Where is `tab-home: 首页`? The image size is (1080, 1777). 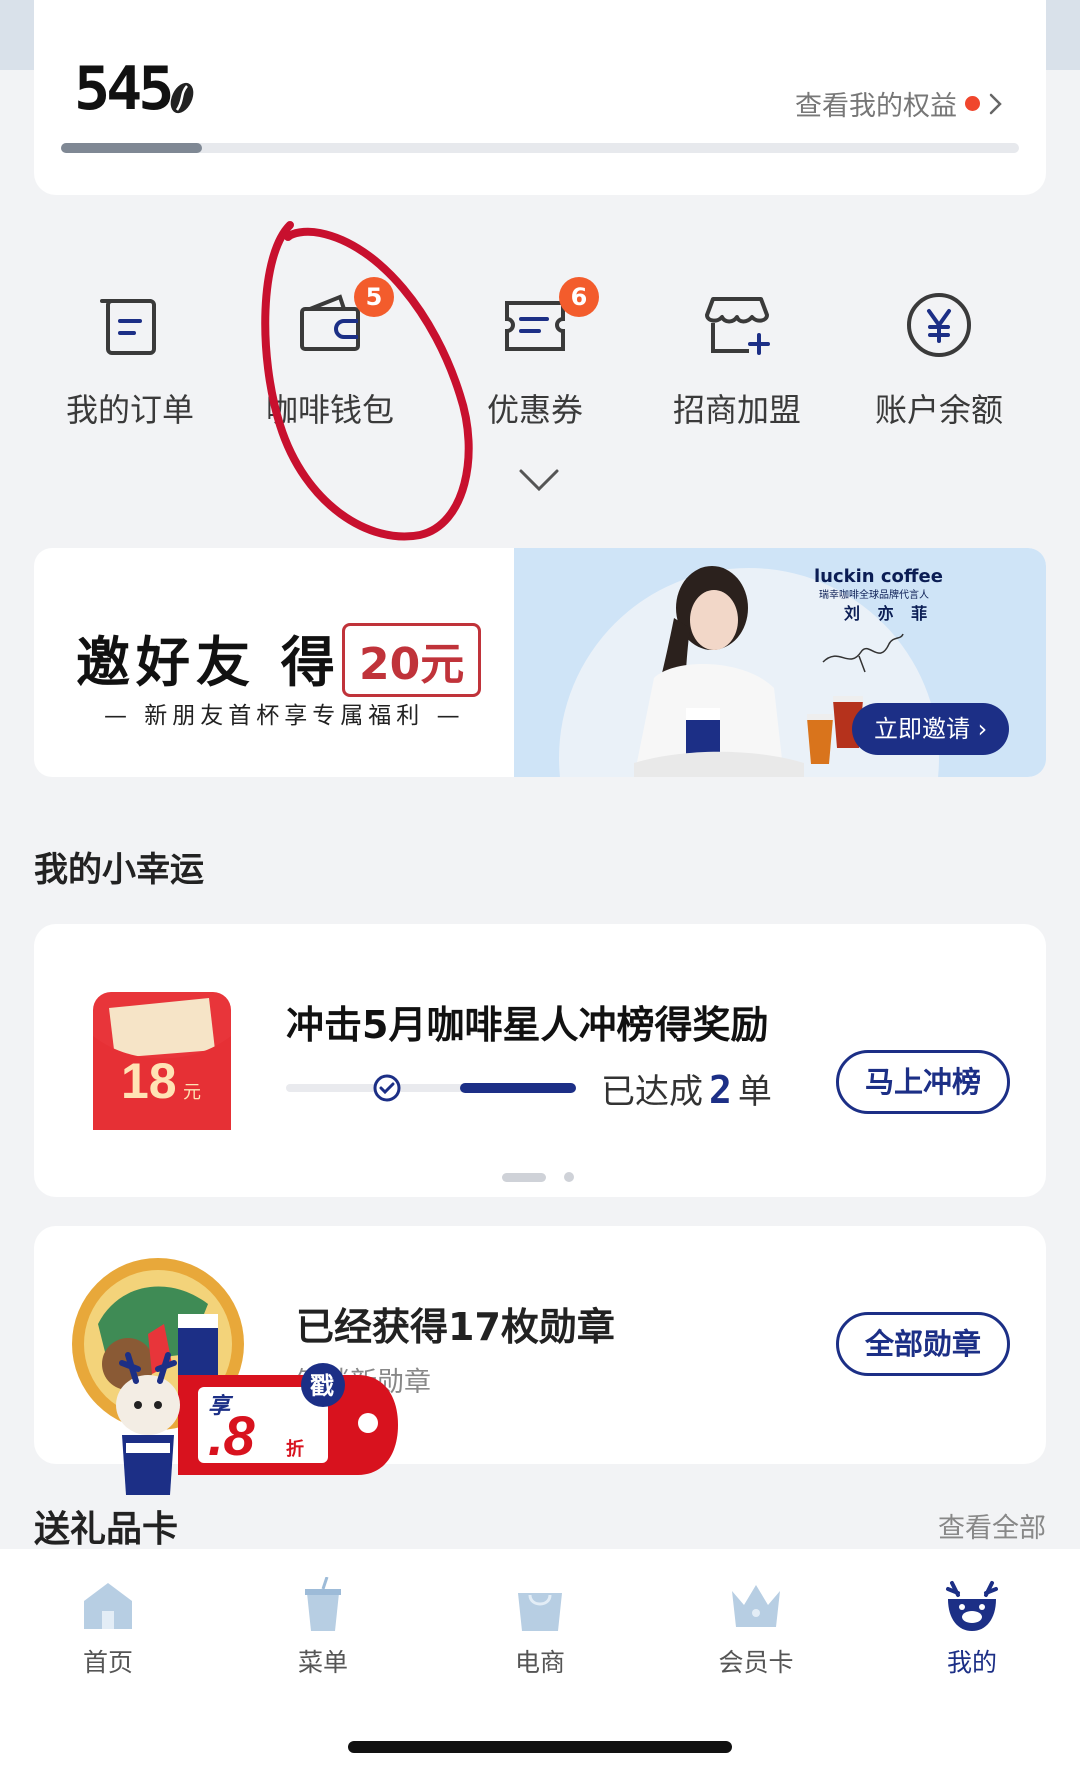
tab-home: 首页 is located at coordinates (108, 1628).